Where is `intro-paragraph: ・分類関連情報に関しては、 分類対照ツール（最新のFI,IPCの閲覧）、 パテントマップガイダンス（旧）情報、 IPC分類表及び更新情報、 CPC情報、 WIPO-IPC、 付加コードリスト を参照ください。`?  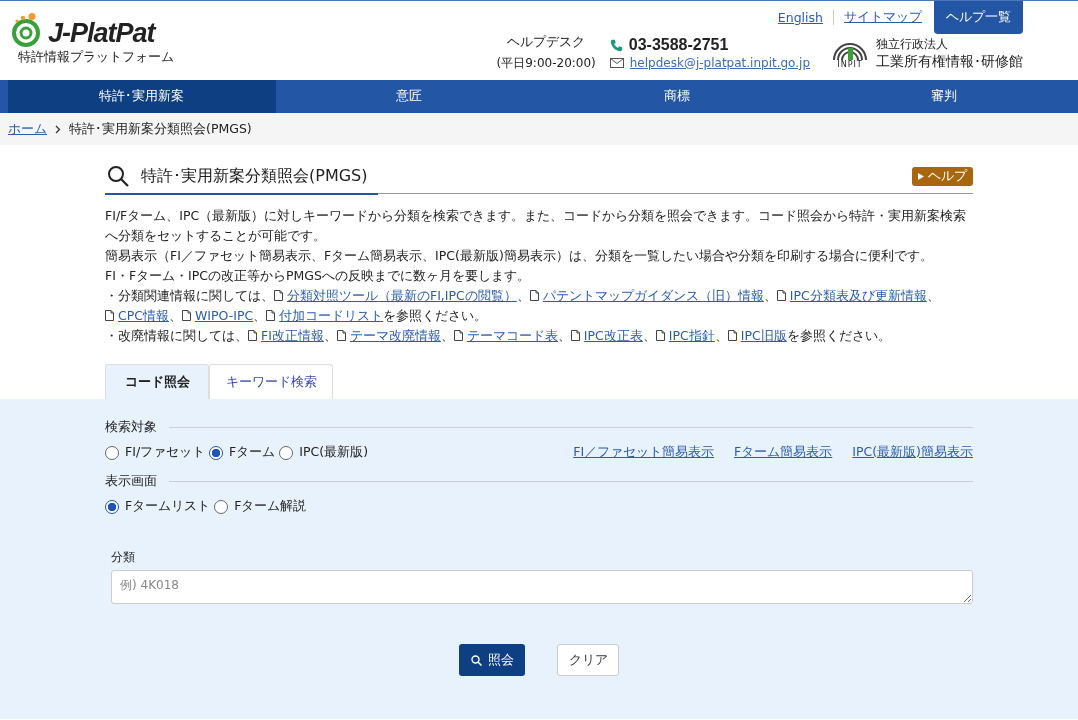
intro-paragraph: ・分類関連情報に関しては、 分類対照ツール（最新のFI,IPCの閲覧）、 パテントマップガイダンス（旧）情報、 IPC分類表及び更新情報、 CPC情報、 WIPO-IPC、 付加コードリスト を参照ください。 is located at coordinates (523, 306).